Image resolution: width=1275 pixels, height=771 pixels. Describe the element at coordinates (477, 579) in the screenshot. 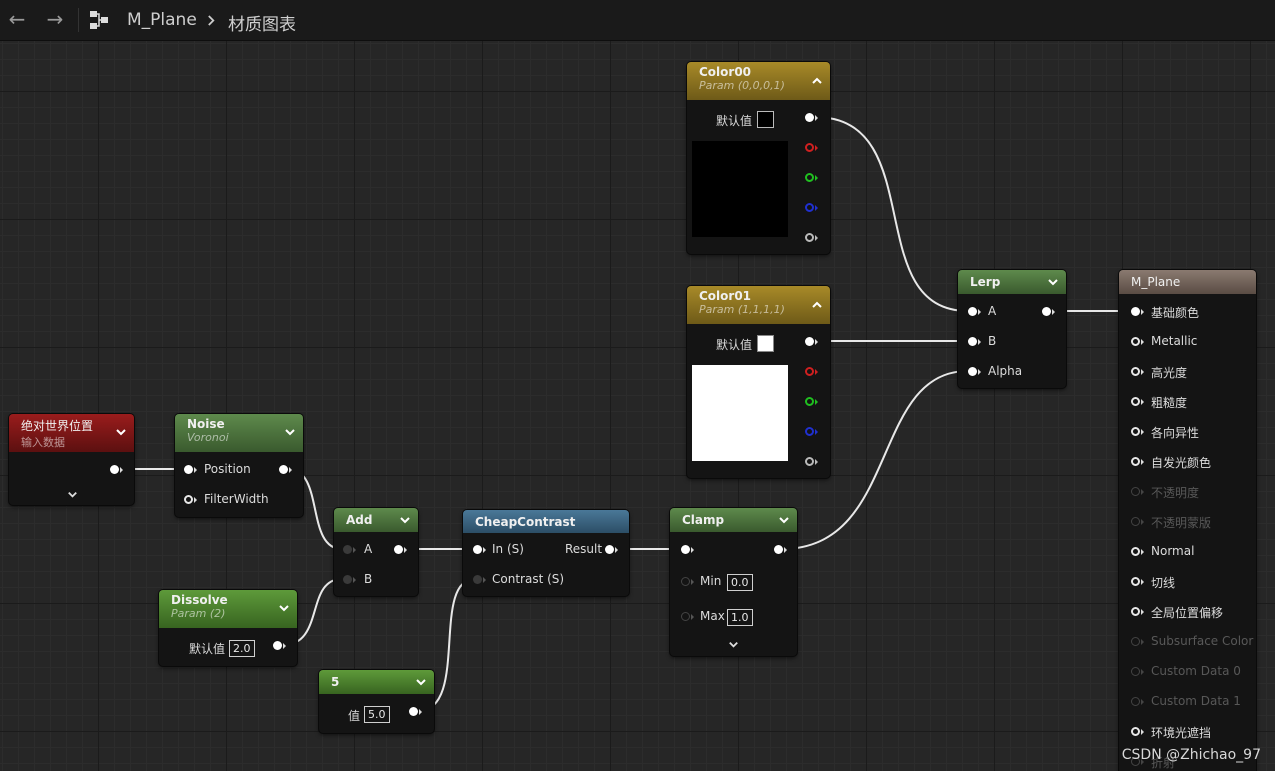

I see `contrast-input-pin` at that location.